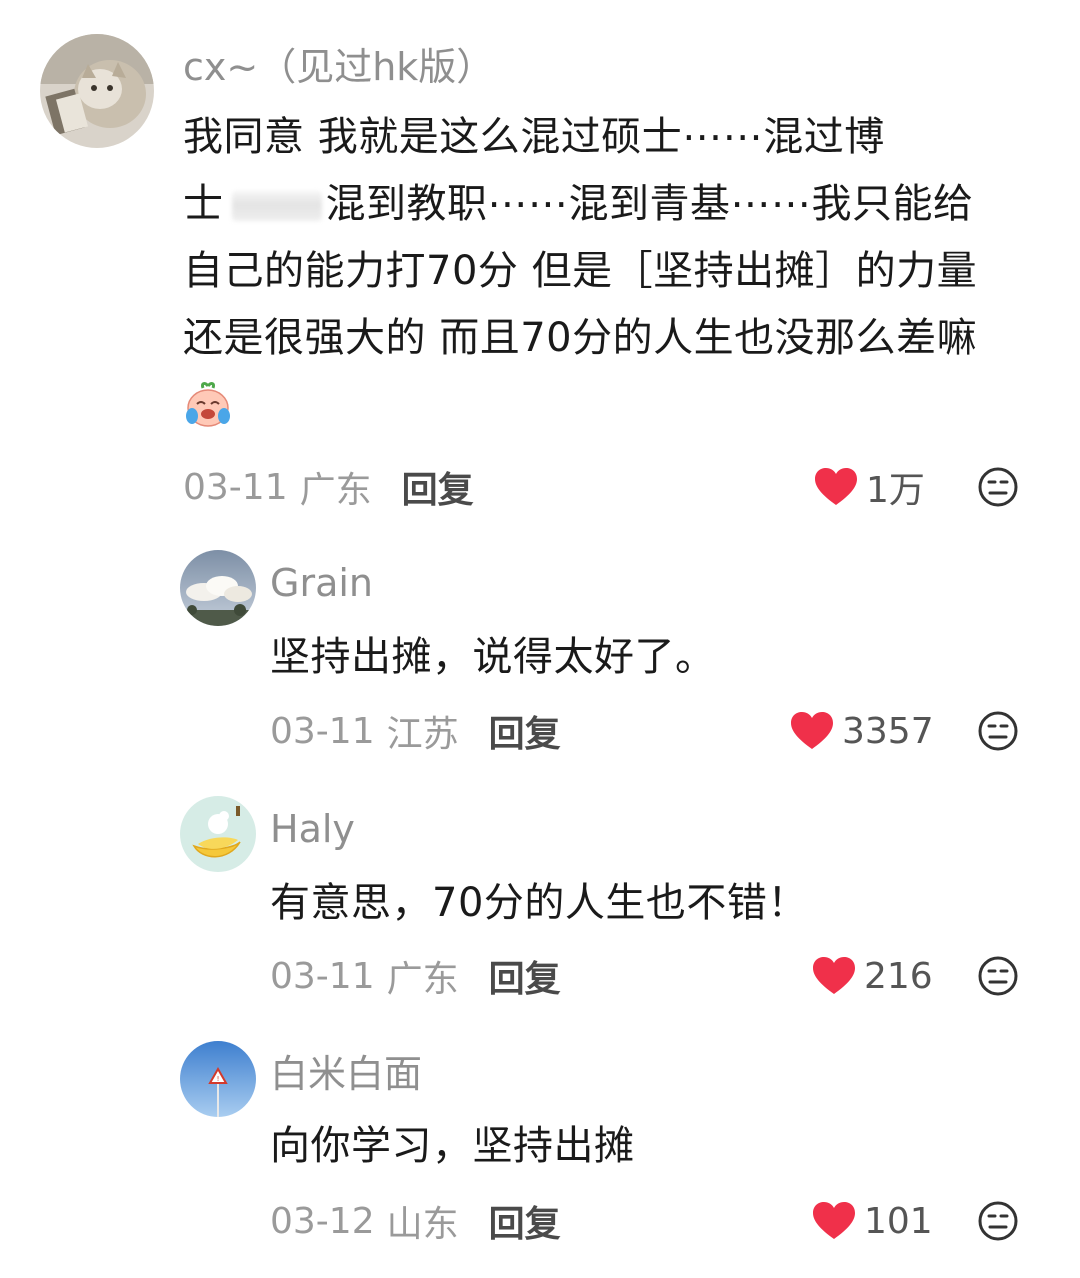 The image size is (1080, 1278). I want to click on comment-text: 坚持出摊，说得太好了。, so click(493, 657).